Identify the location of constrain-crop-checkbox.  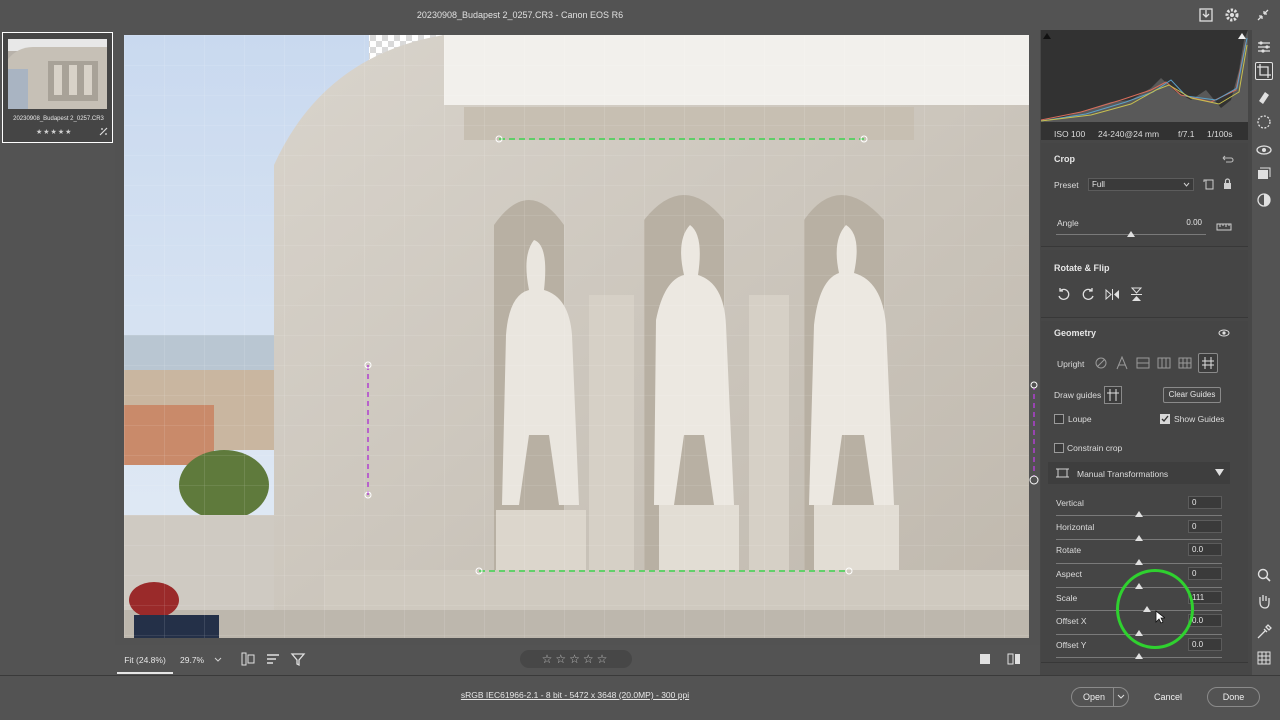
(1059, 448).